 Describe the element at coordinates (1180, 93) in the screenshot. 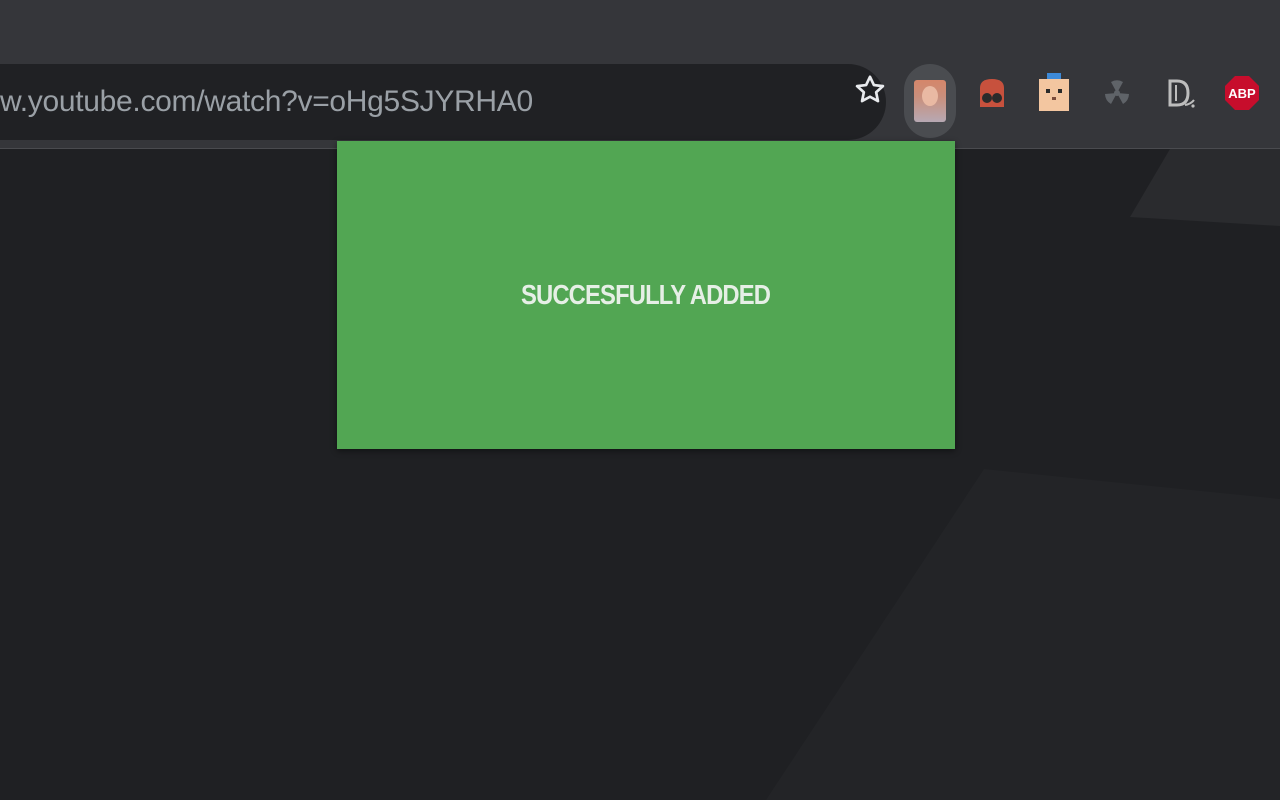

I see `d-logo-icon` at that location.